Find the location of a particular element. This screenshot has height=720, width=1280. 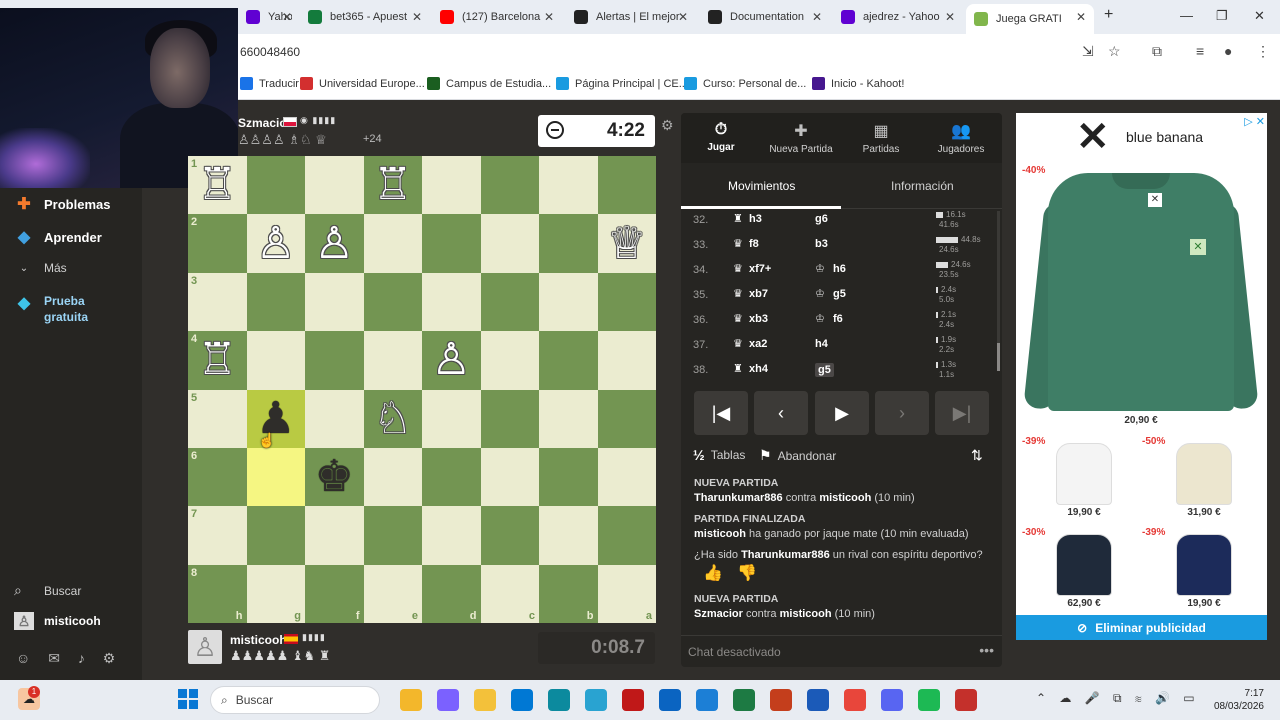

black-move: h4 is located at coordinates (821, 344).